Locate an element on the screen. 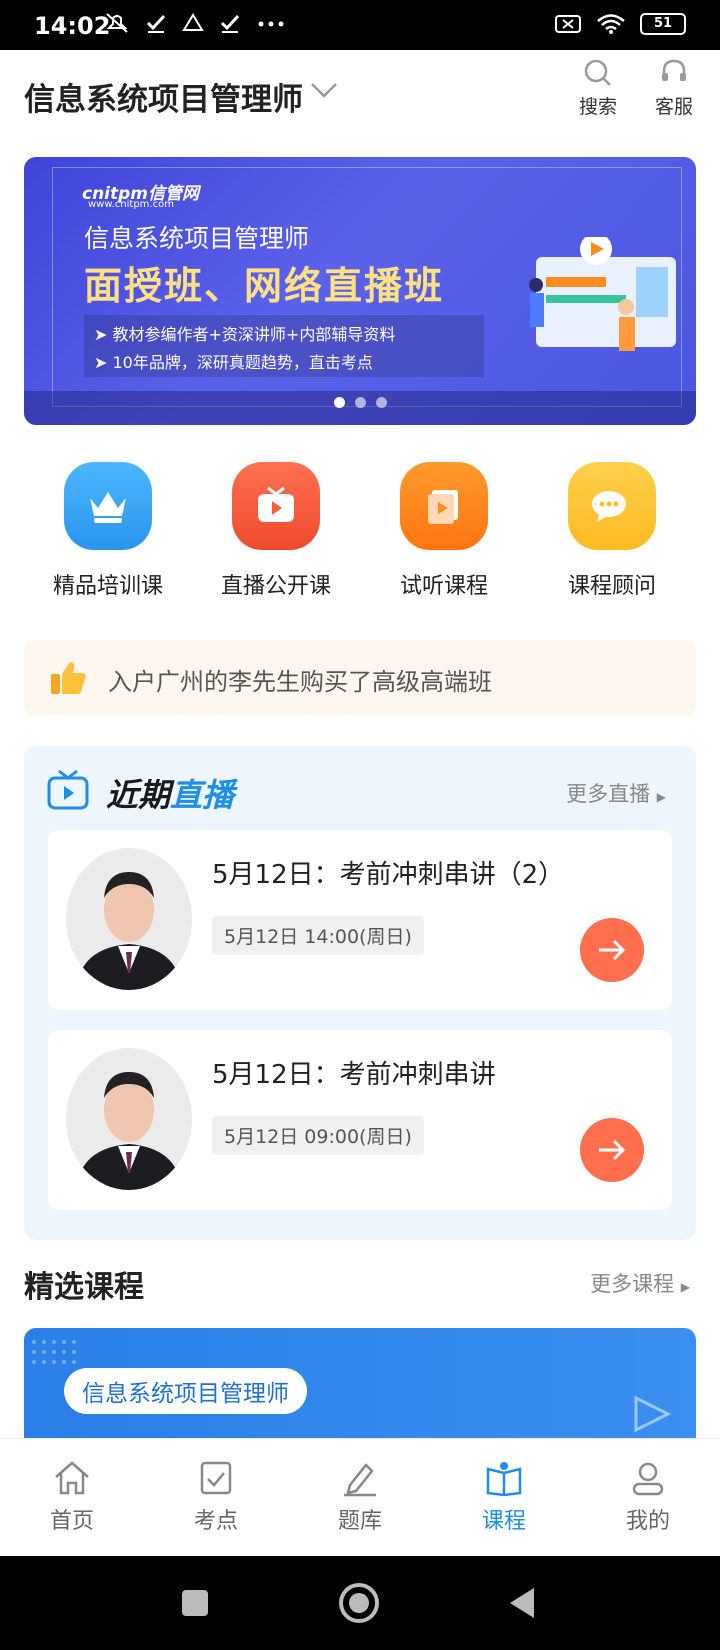  search-icon is located at coordinates (597, 72).